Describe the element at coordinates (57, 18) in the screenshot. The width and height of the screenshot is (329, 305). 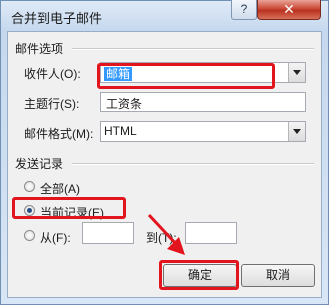
I see `dialog-title: 合并到电子邮件` at that location.